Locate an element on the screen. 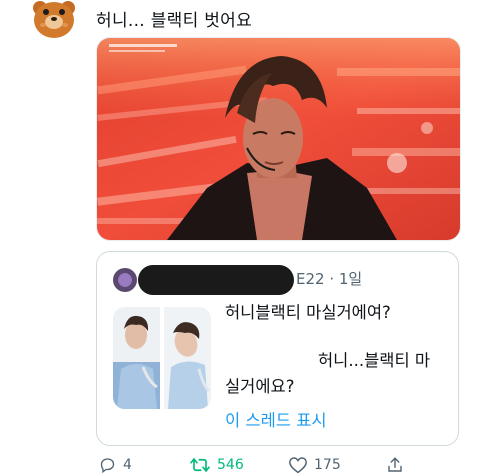 Image resolution: width=480 pixels, height=476 pixels. tweet-actions: 4 546 175 is located at coordinates (256, 466).